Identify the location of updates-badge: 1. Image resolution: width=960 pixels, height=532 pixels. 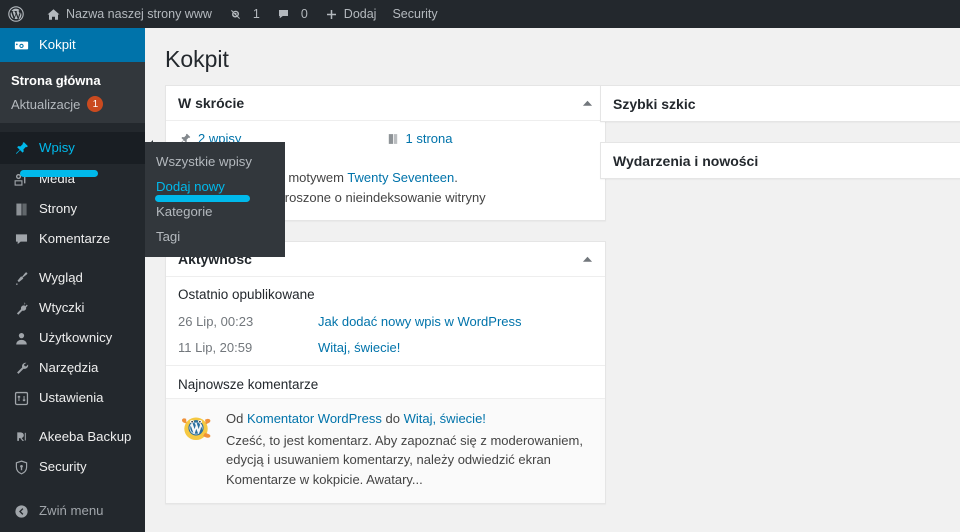
(95, 104).